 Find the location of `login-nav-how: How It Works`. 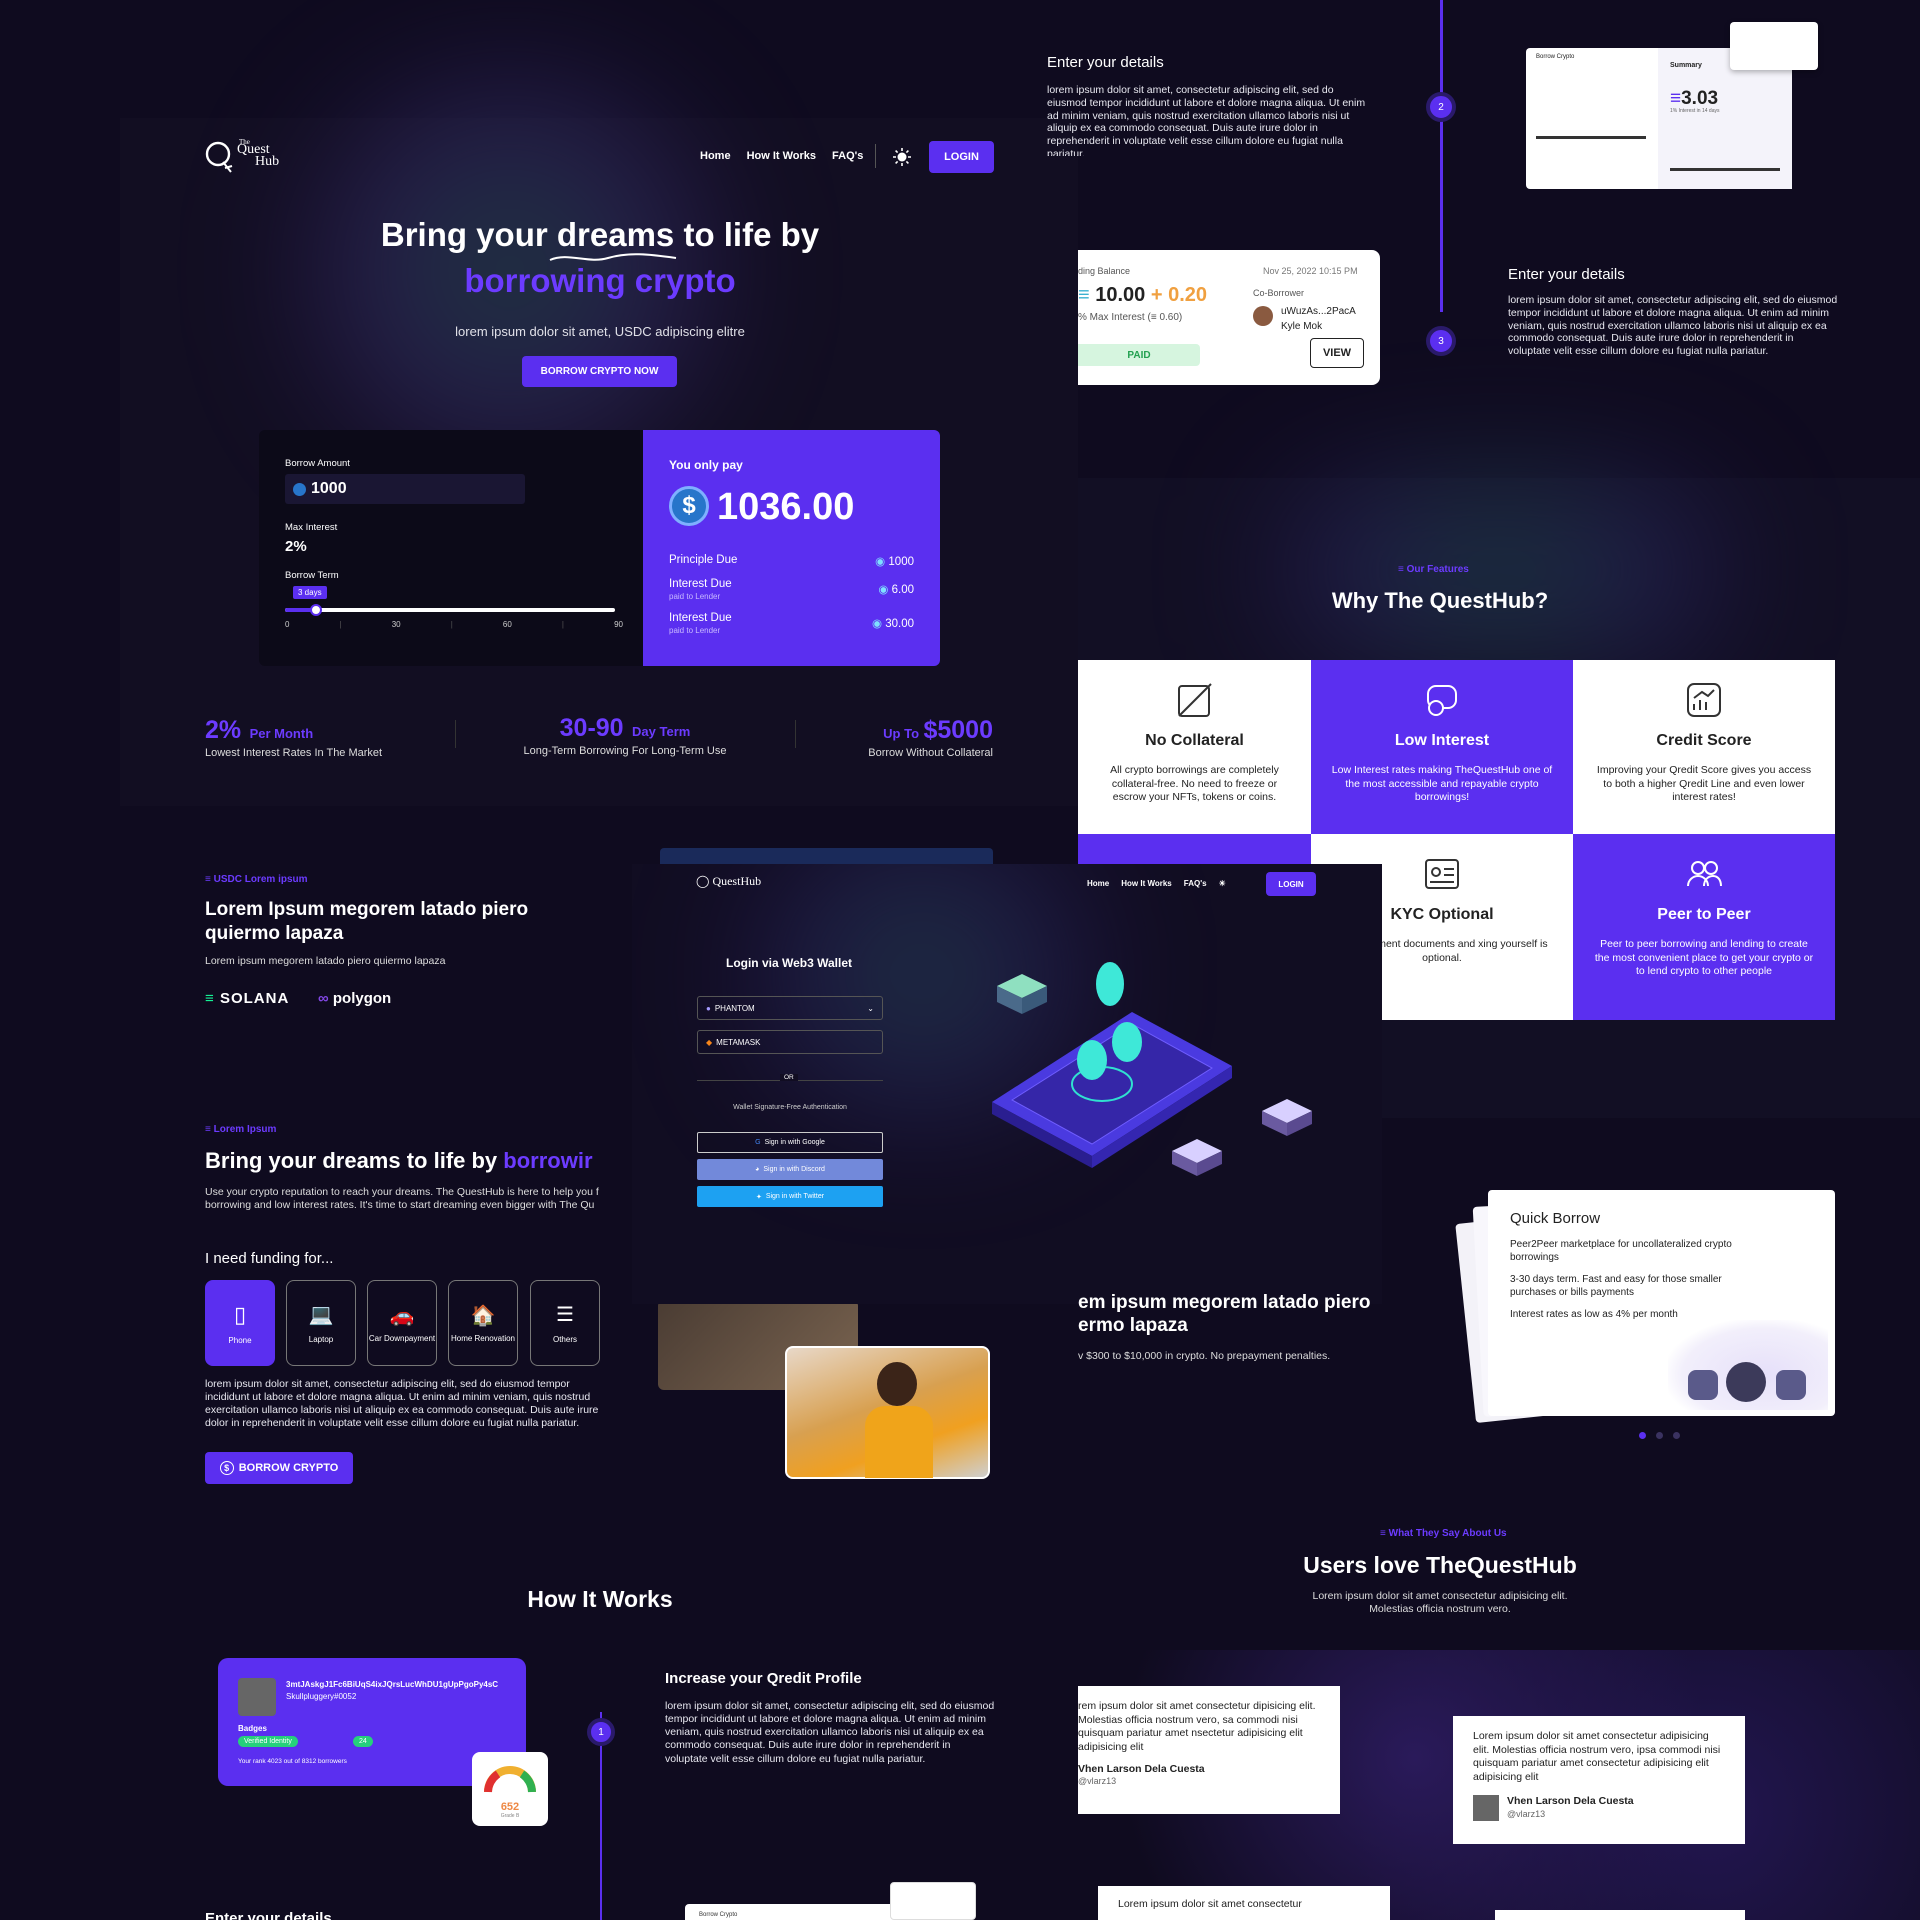

login-nav-how: How It Works is located at coordinates (1146, 883).